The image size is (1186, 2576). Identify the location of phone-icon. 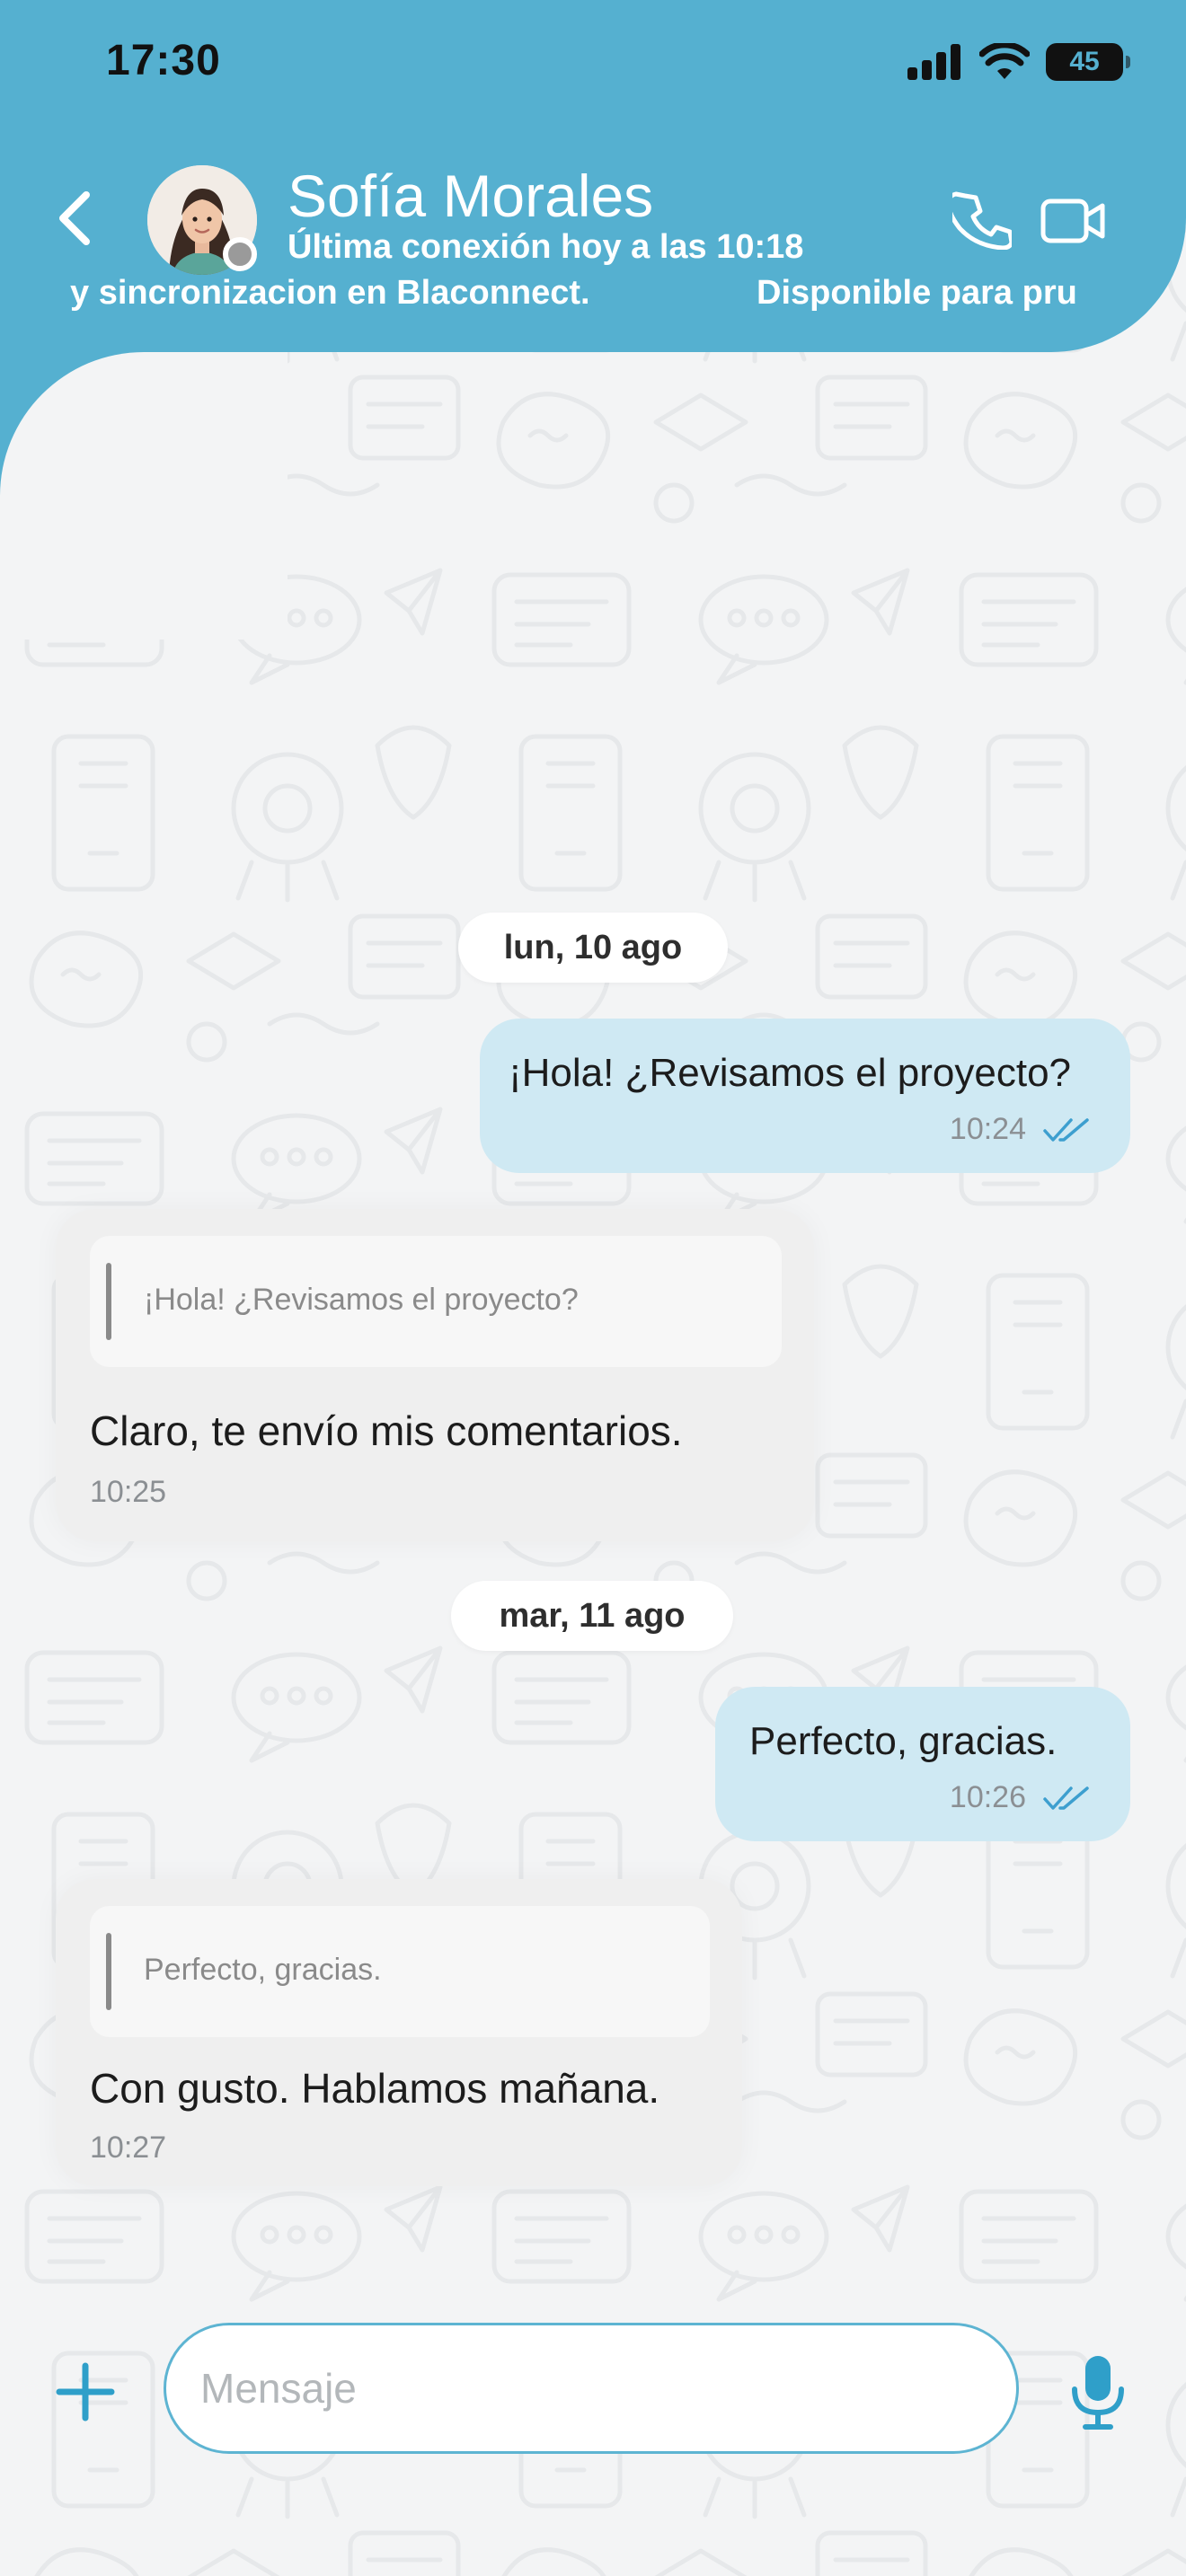
(980, 221).